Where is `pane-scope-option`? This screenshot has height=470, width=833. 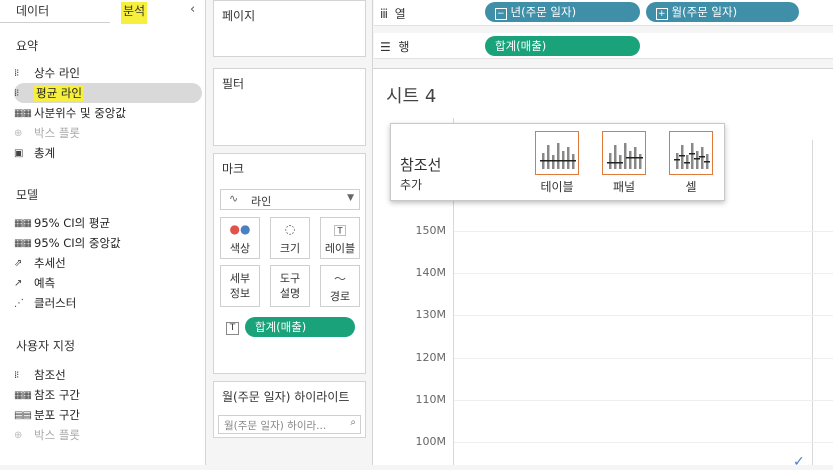 pane-scope-option is located at coordinates (624, 153).